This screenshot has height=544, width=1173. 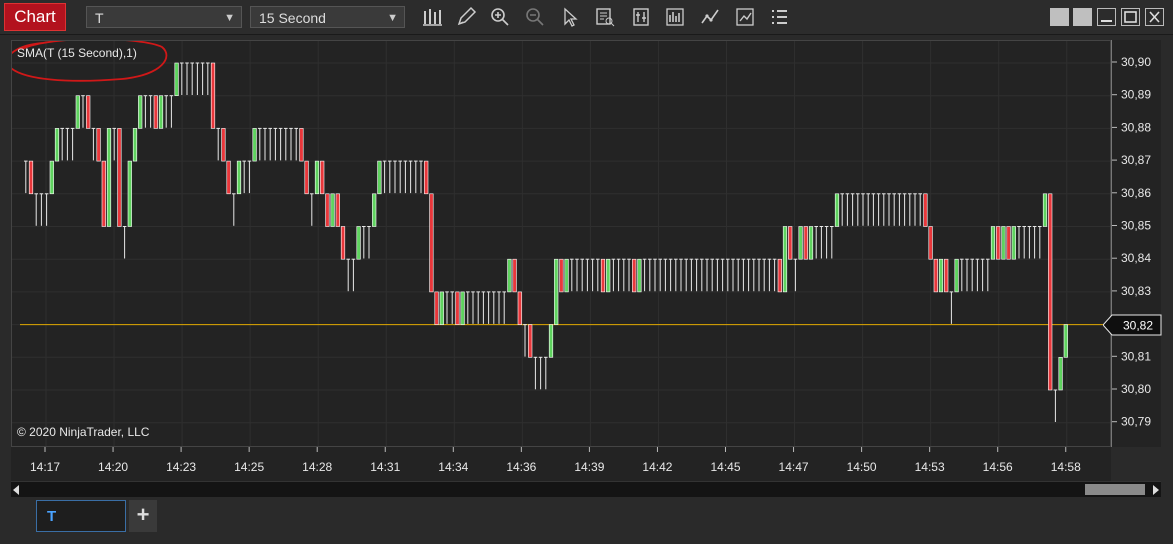 What do you see at coordinates (1106, 17) in the screenshot?
I see `minimize-icon` at bounding box center [1106, 17].